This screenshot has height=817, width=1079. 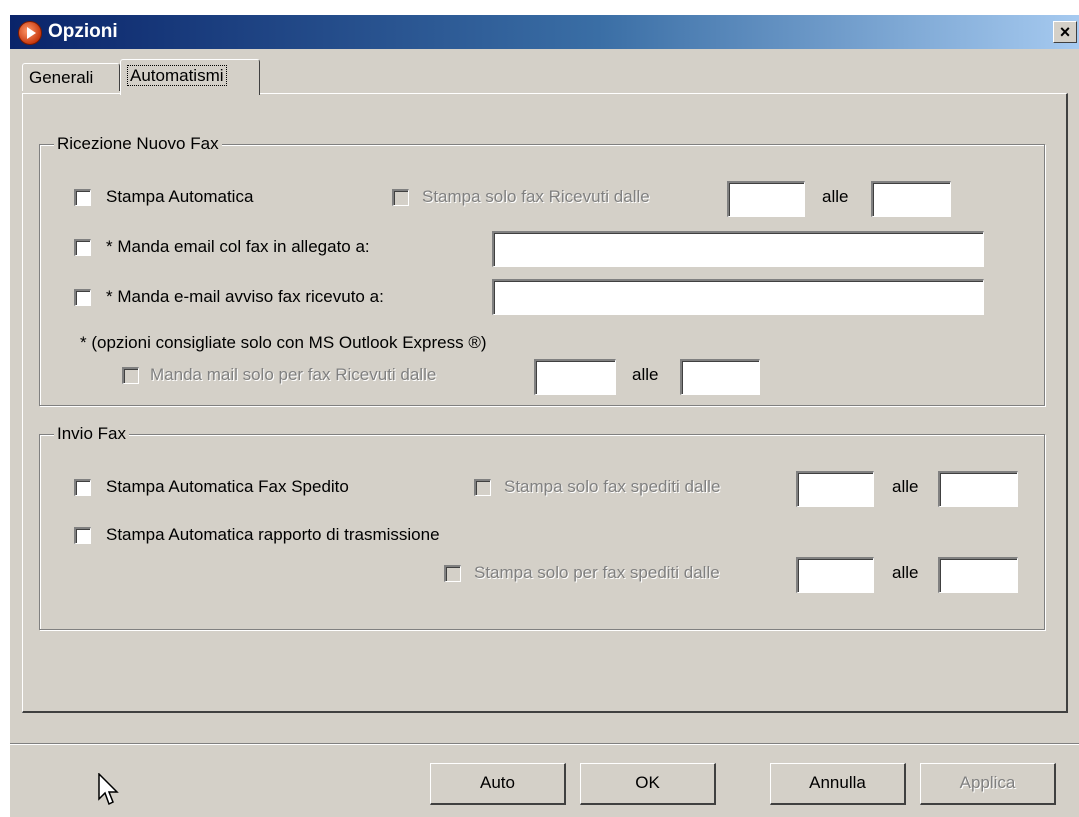 I want to click on field-spediti-alle, so click(x=978, y=489).